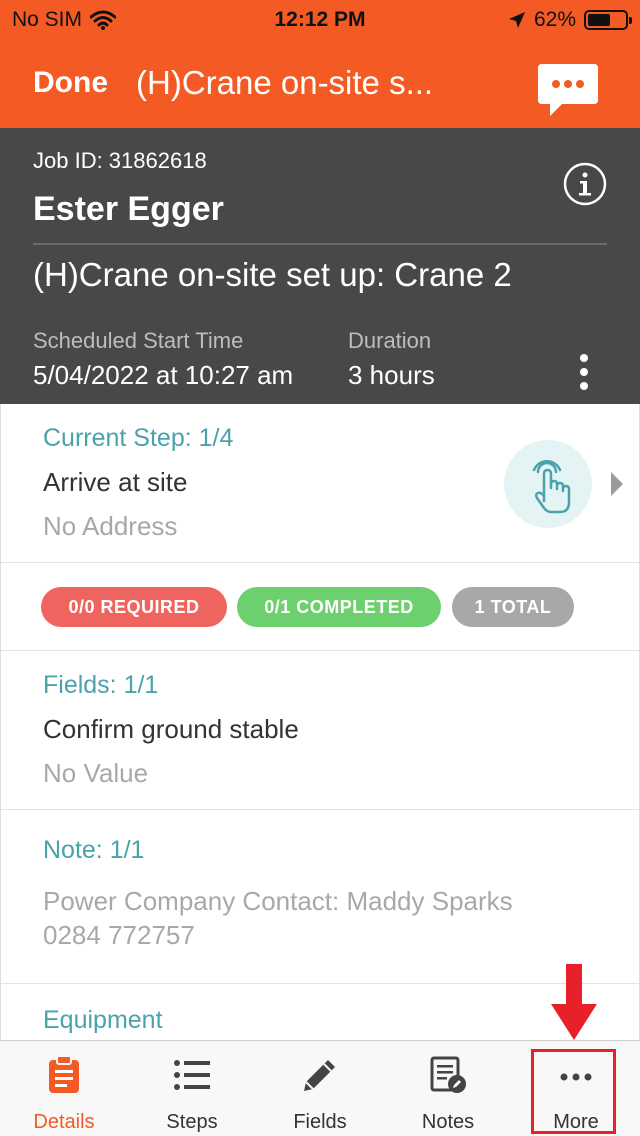 The height and width of the screenshot is (1136, 640). What do you see at coordinates (617, 484) in the screenshot?
I see `chevron-right-icon` at bounding box center [617, 484].